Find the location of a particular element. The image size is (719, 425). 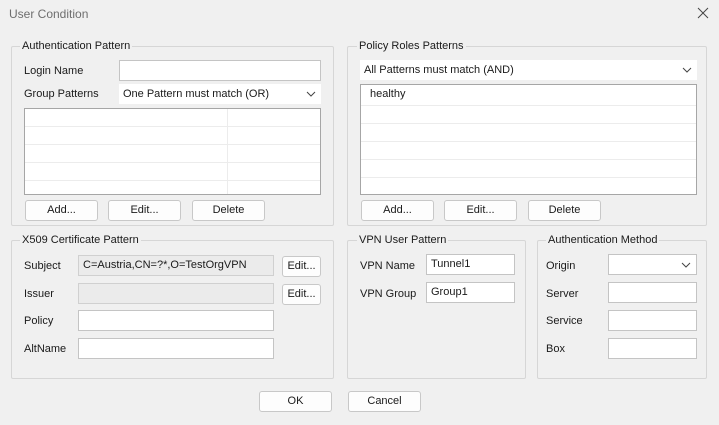

issuer-field is located at coordinates (176, 293).